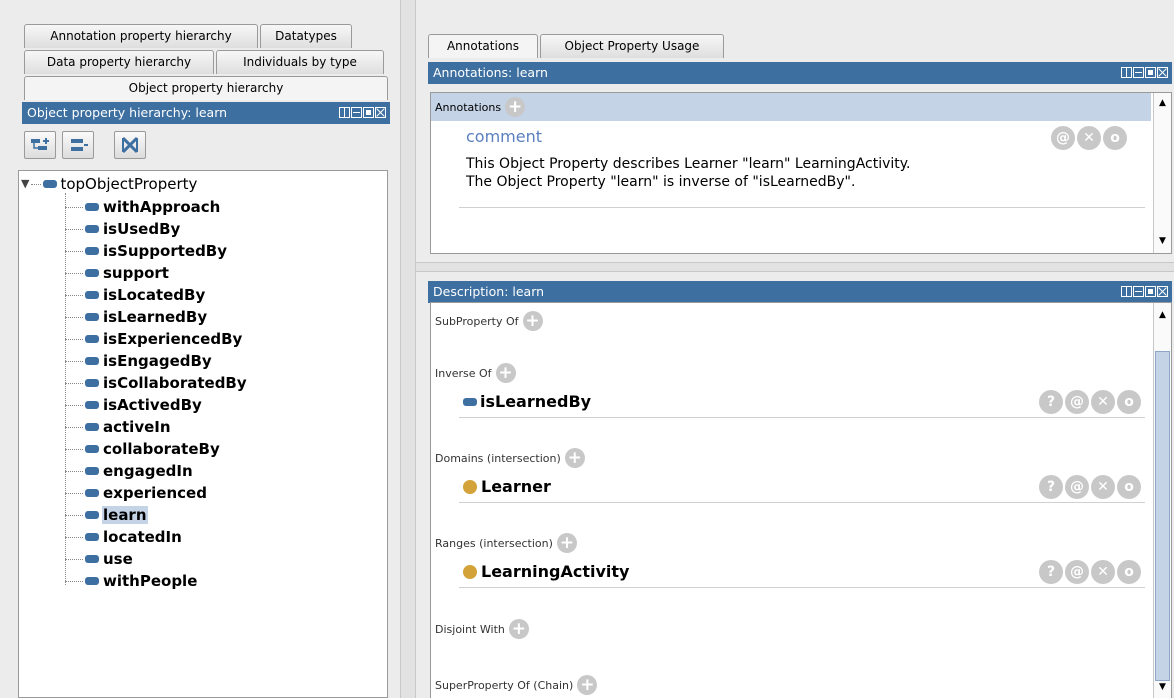 The width and height of the screenshot is (1174, 698). I want to click on add-range-icon: +, so click(566, 543).